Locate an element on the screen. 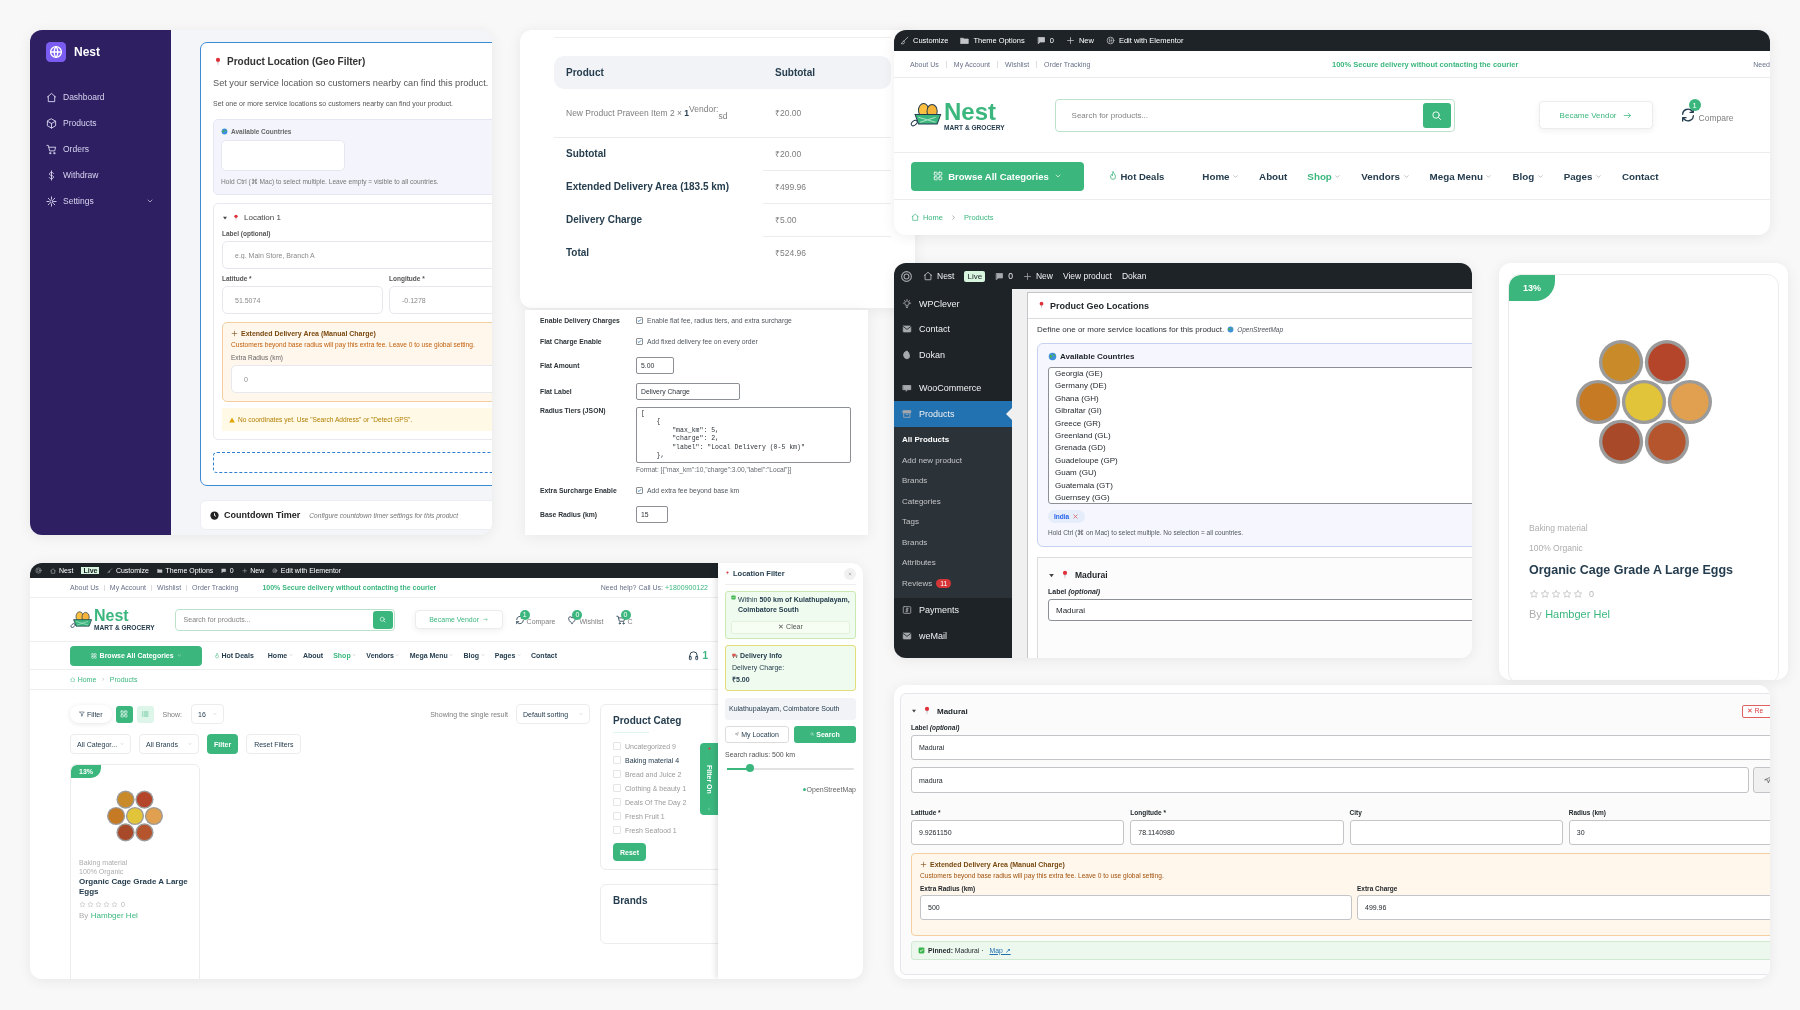  list-option: Georgia (GE) is located at coordinates (1263, 374).